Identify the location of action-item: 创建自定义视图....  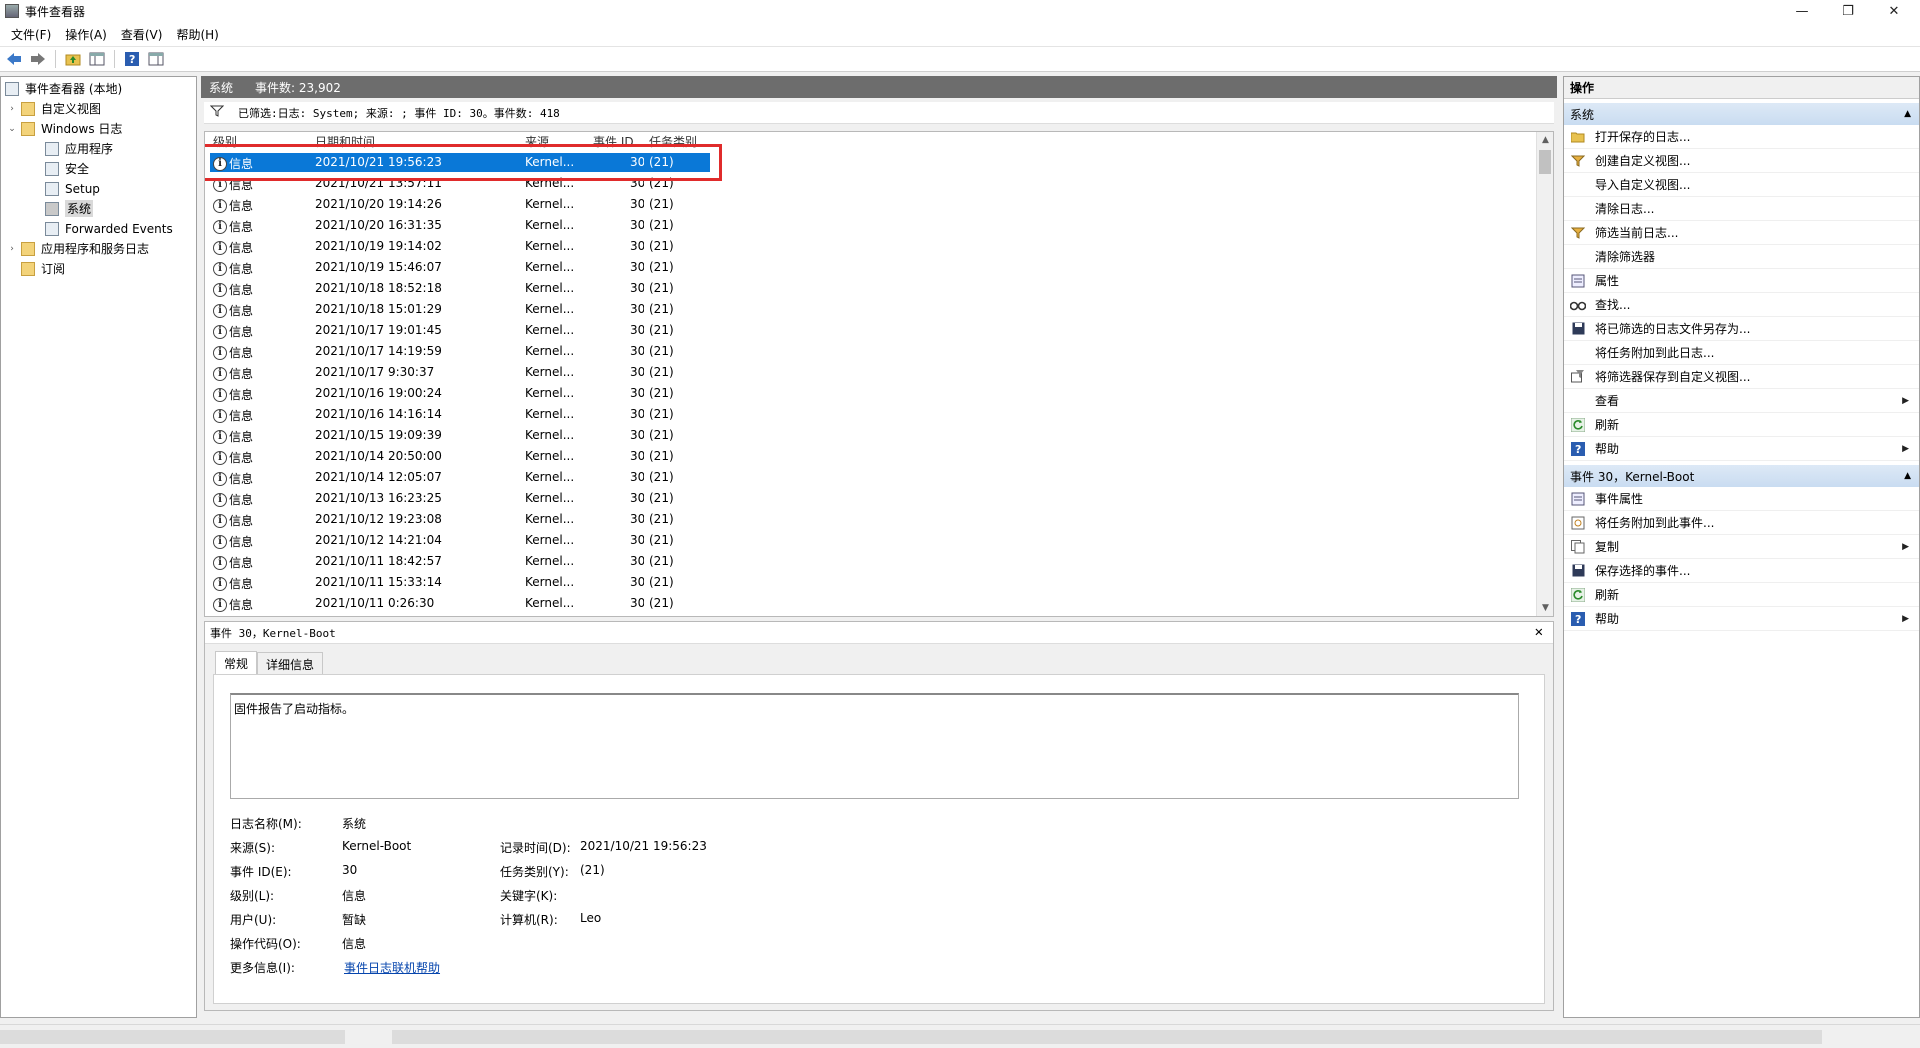
(1741, 161).